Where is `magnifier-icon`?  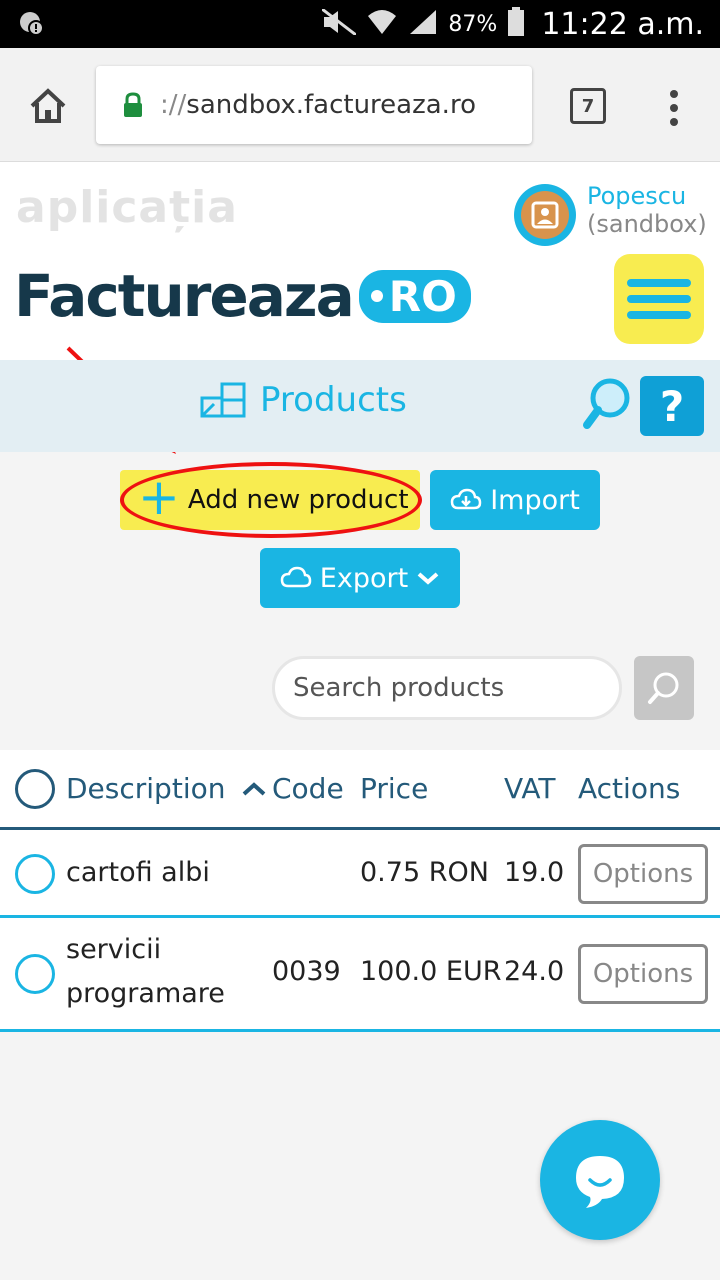 magnifier-icon is located at coordinates (606, 403).